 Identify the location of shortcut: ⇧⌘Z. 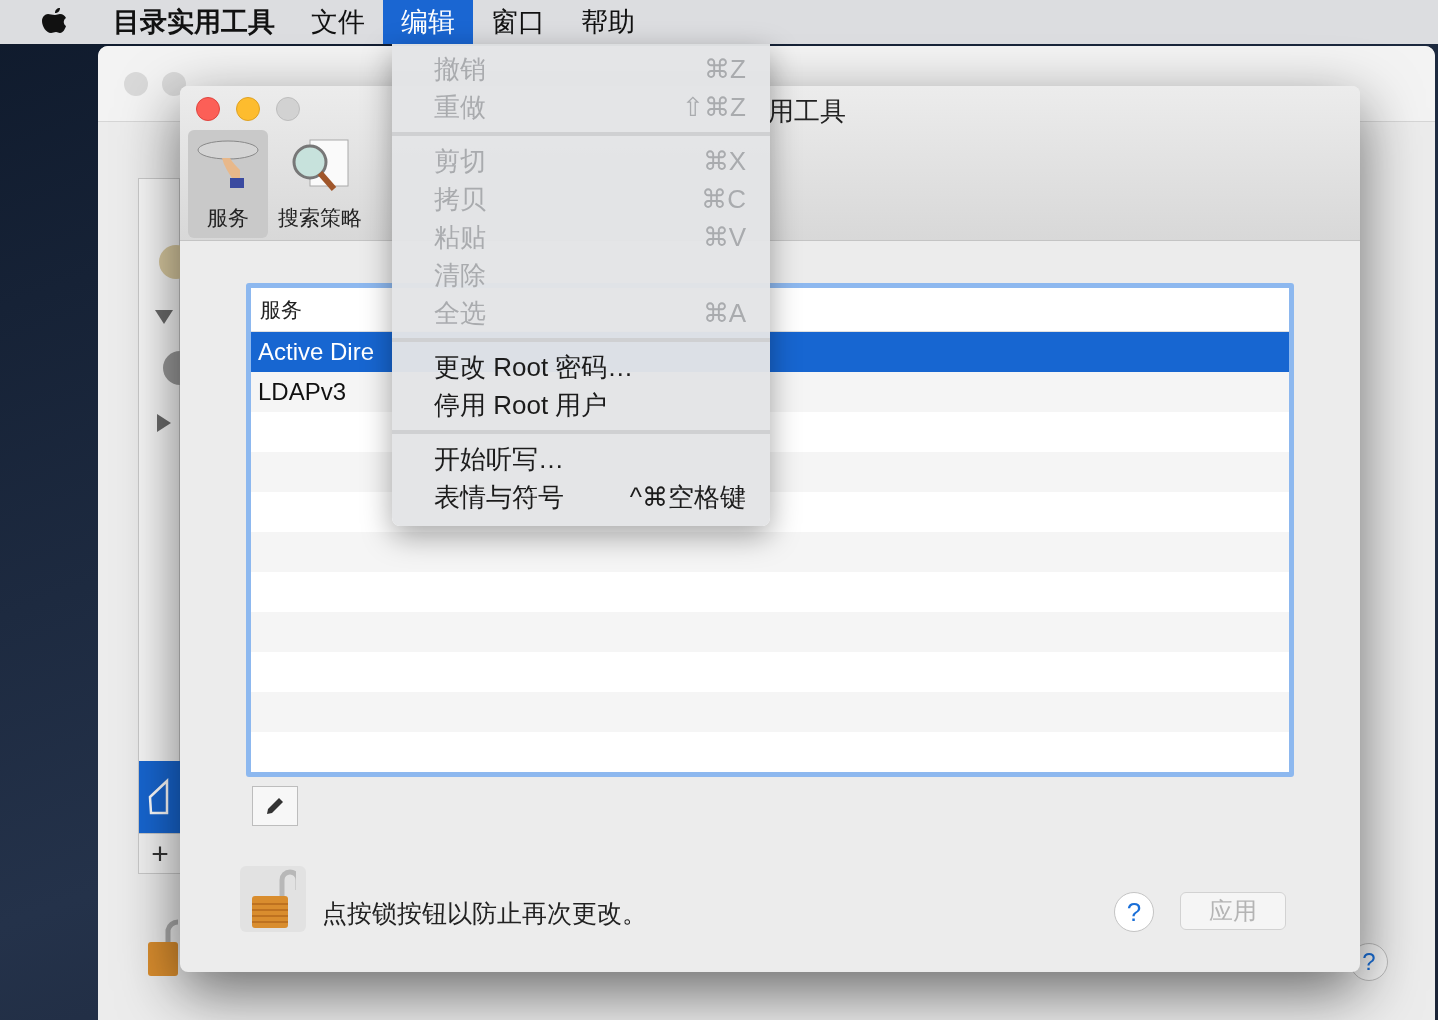
(714, 107).